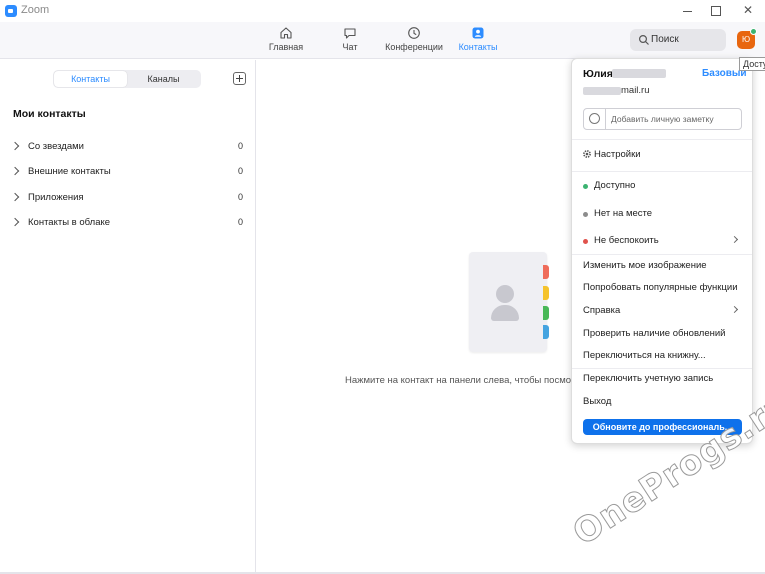  Describe the element at coordinates (546, 293) in the screenshot. I see `book-tab-yellow` at that location.